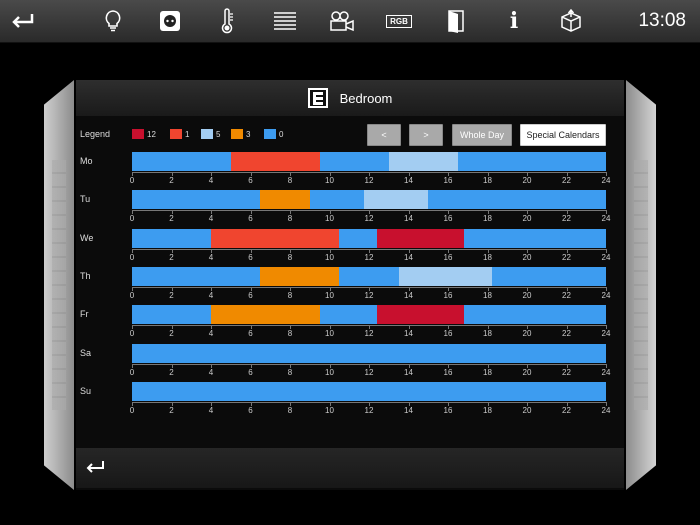  Describe the element at coordinates (571, 21) in the screenshot. I see `package-icon` at that location.